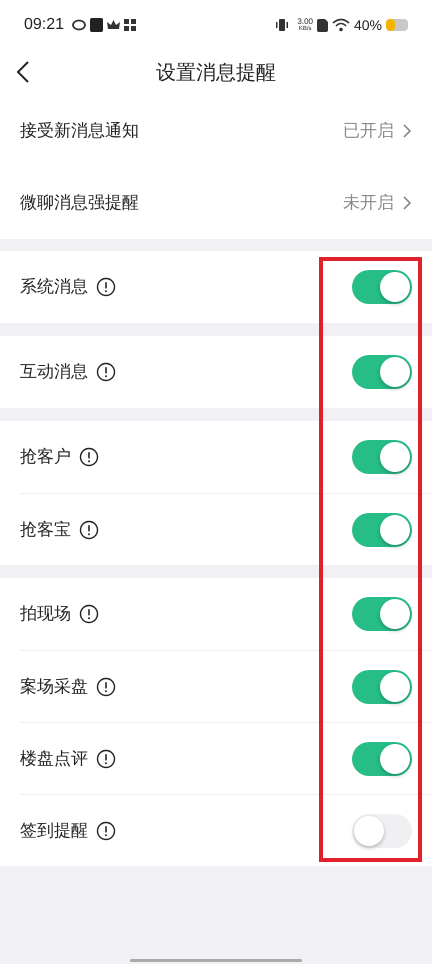 The height and width of the screenshot is (964, 432). What do you see at coordinates (45, 614) in the screenshot?
I see `setting-label: 拍现场` at bounding box center [45, 614].